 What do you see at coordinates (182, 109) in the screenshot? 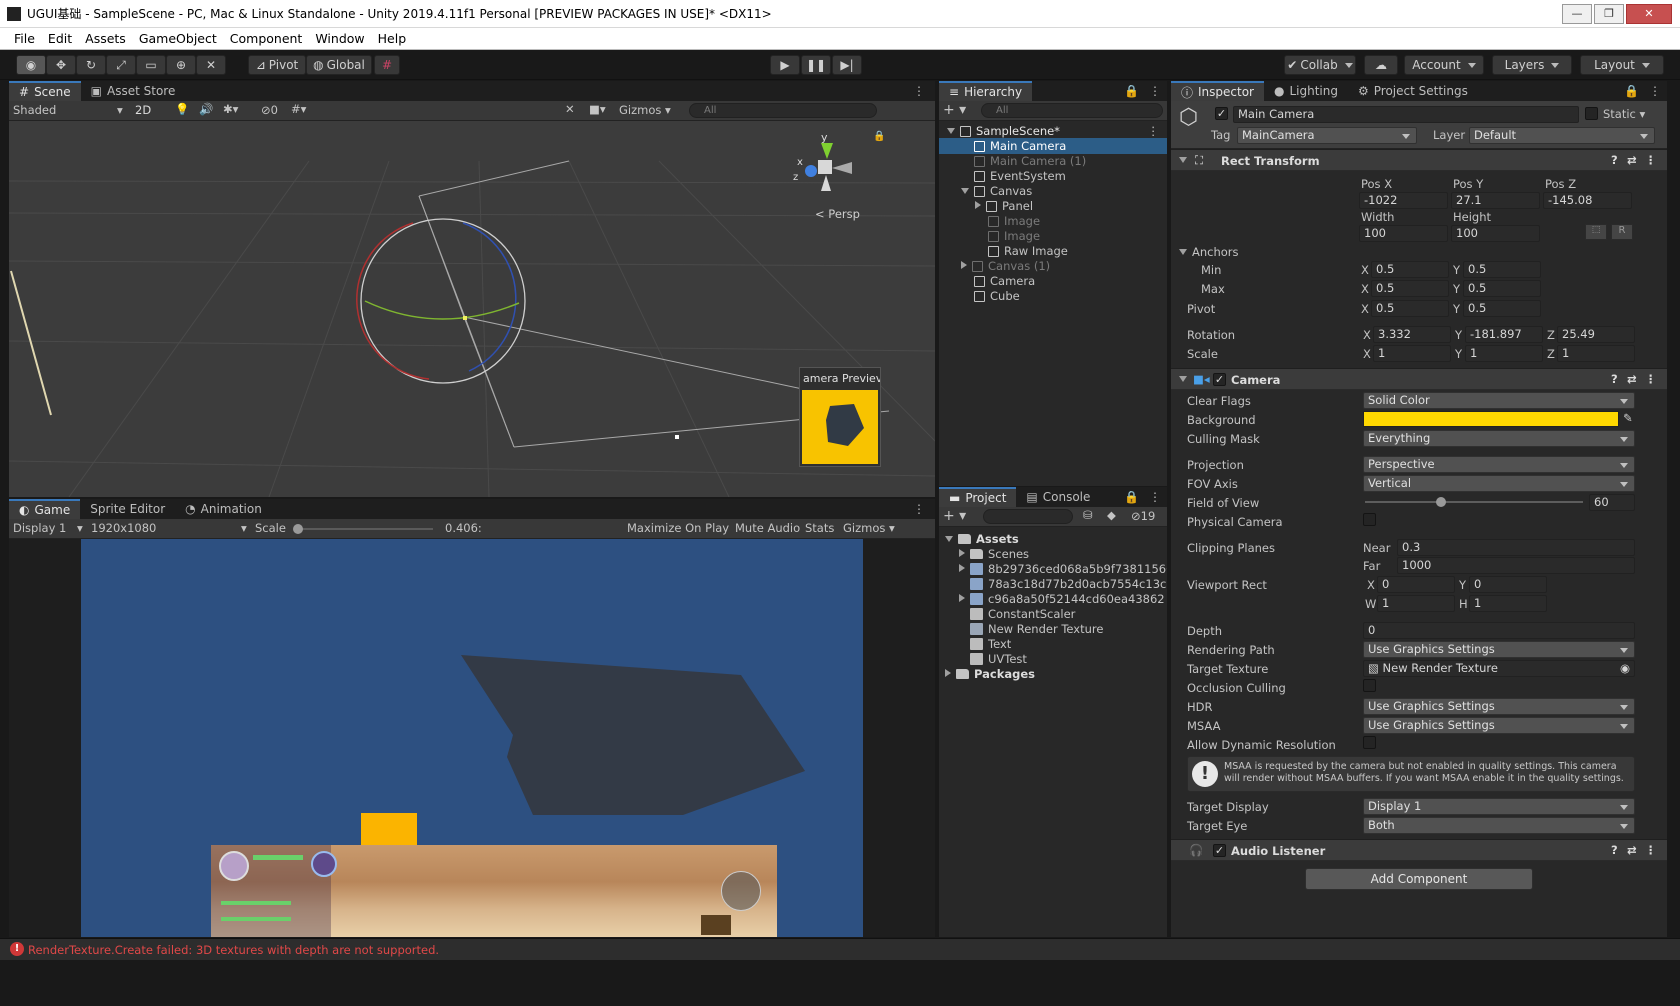
I see `lighting-toggle-icon: 💡` at bounding box center [182, 109].